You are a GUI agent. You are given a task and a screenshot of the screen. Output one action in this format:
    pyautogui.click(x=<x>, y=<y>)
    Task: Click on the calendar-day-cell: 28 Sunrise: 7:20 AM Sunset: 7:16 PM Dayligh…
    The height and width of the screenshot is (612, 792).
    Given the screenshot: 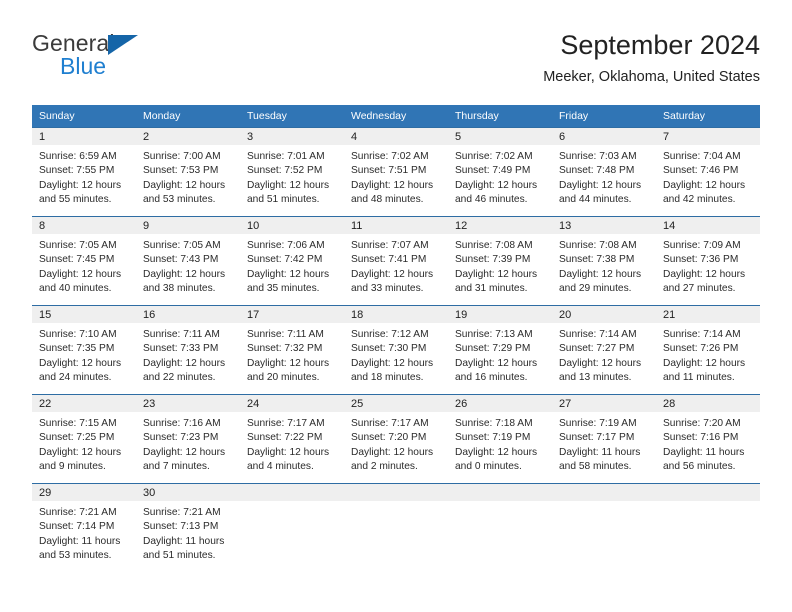 What is the action you would take?
    pyautogui.click(x=708, y=439)
    